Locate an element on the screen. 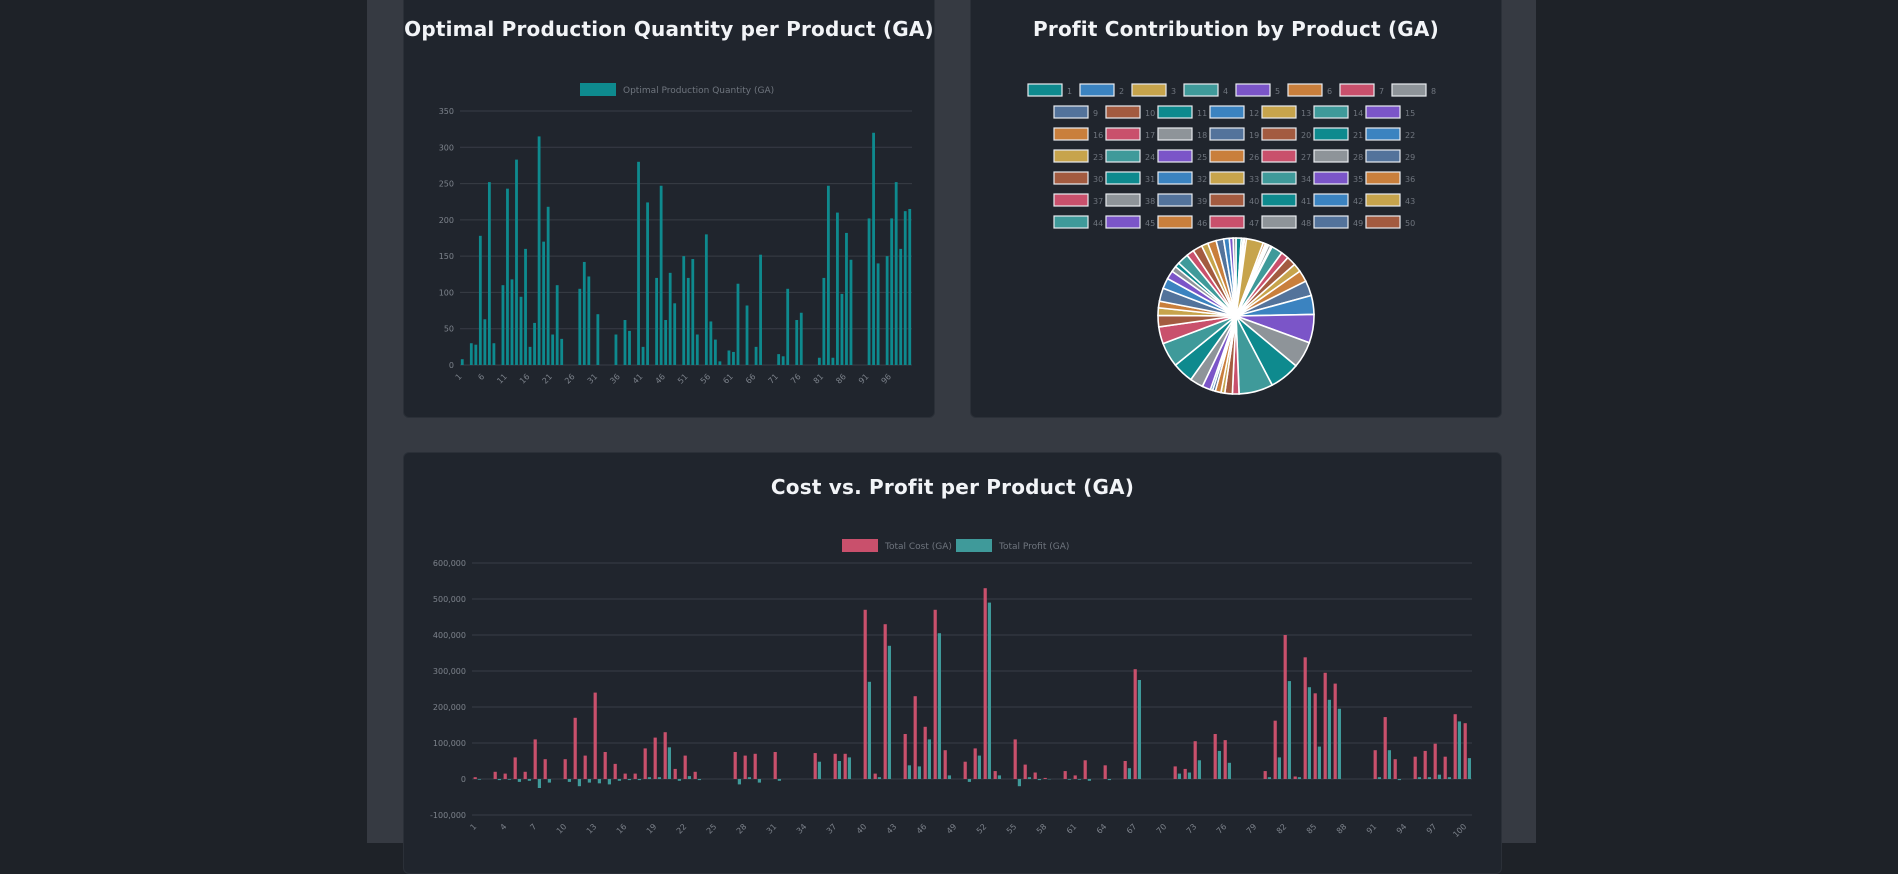  pie-legend-item: 9 is located at coordinates (1076, 112).